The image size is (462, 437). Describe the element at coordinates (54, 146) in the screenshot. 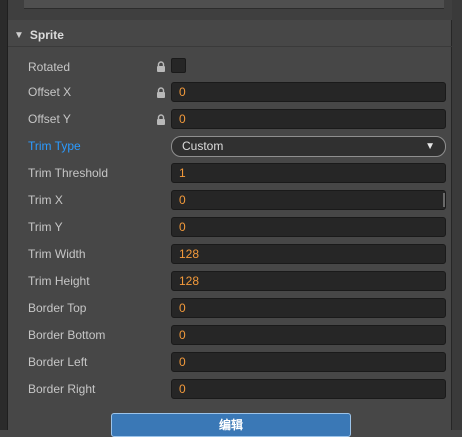

I see `field-label: Trim Type` at that location.